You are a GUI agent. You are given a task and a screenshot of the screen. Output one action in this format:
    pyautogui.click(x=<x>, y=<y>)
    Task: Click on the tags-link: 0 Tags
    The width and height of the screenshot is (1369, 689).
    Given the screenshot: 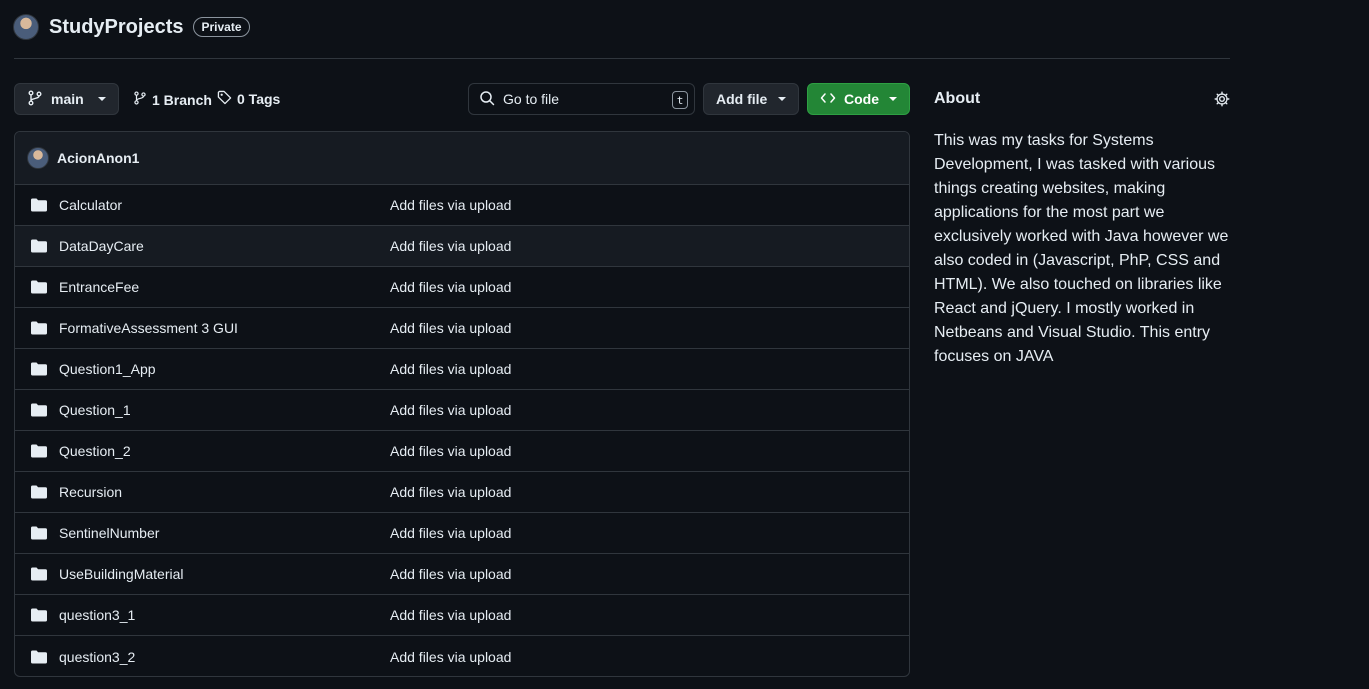 What is the action you would take?
    pyautogui.click(x=248, y=99)
    